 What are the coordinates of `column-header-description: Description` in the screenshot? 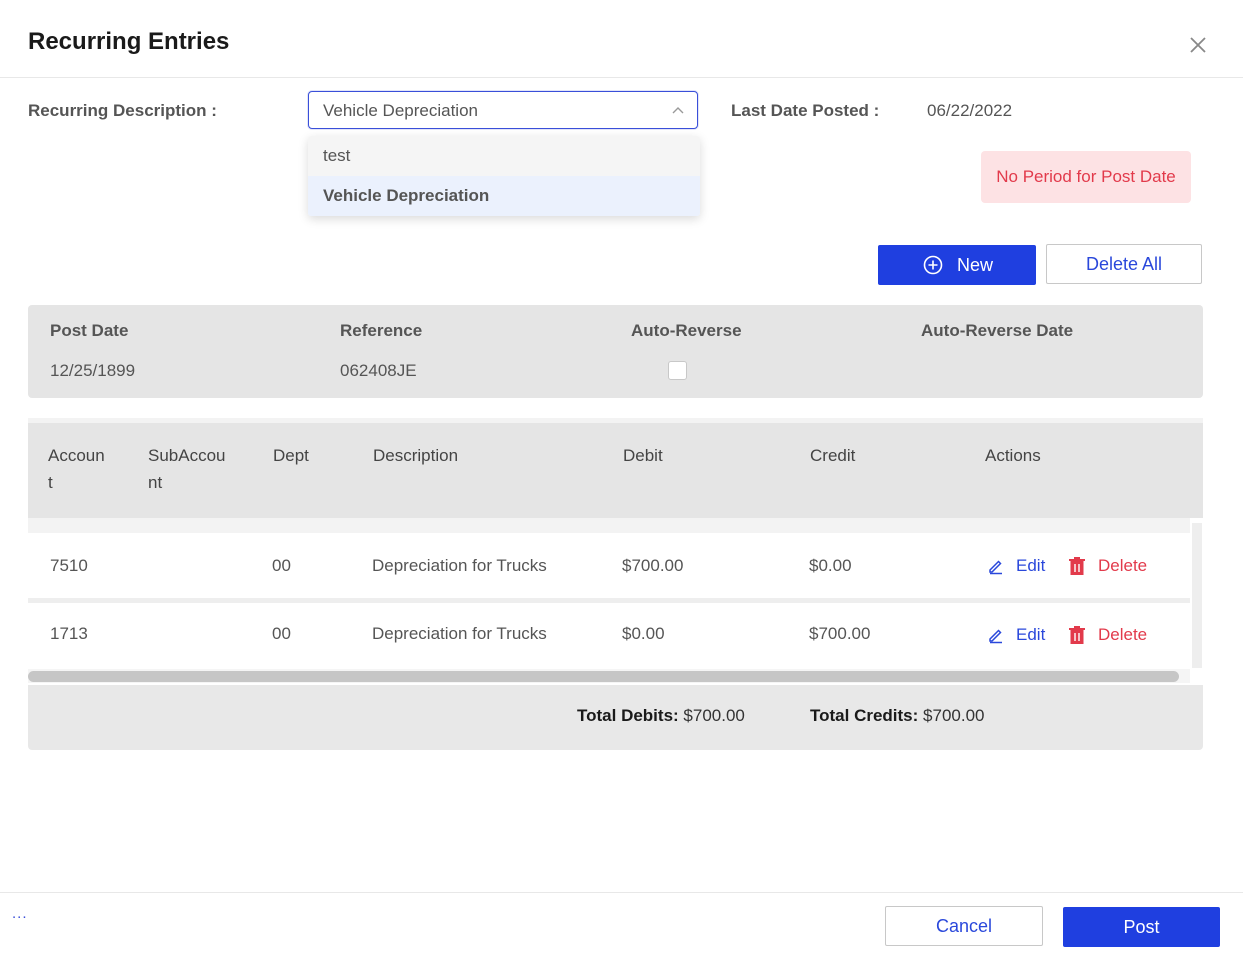 It's located at (416, 455).